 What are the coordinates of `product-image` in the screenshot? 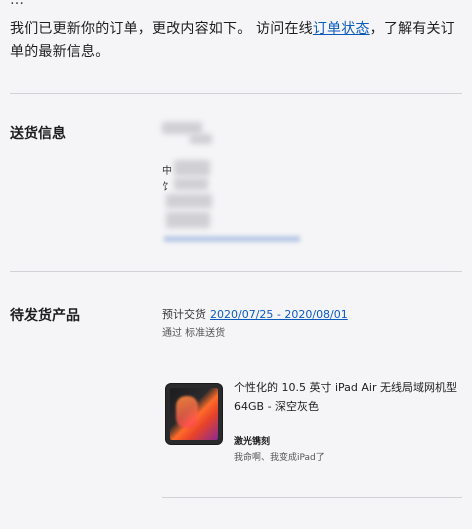 It's located at (196, 415).